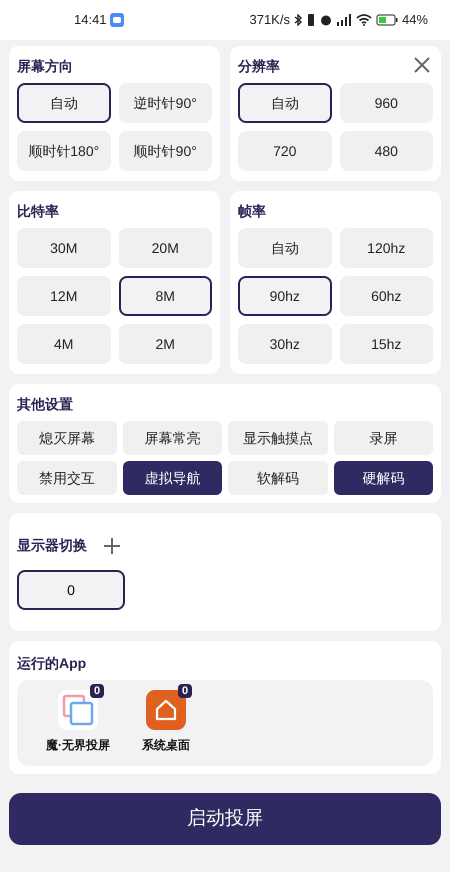 The height and width of the screenshot is (872, 450). I want to click on option-button: 顺时针180°, so click(63, 151).